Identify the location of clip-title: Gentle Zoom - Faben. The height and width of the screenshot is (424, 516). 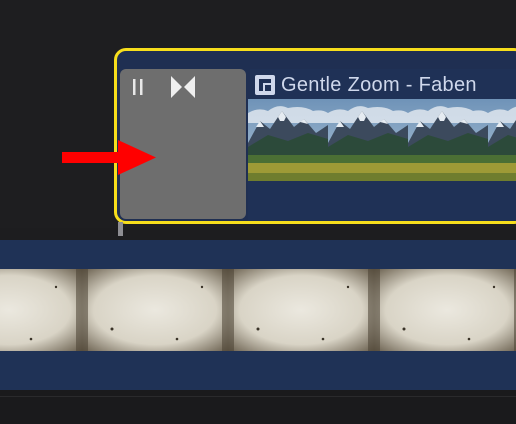
(379, 84).